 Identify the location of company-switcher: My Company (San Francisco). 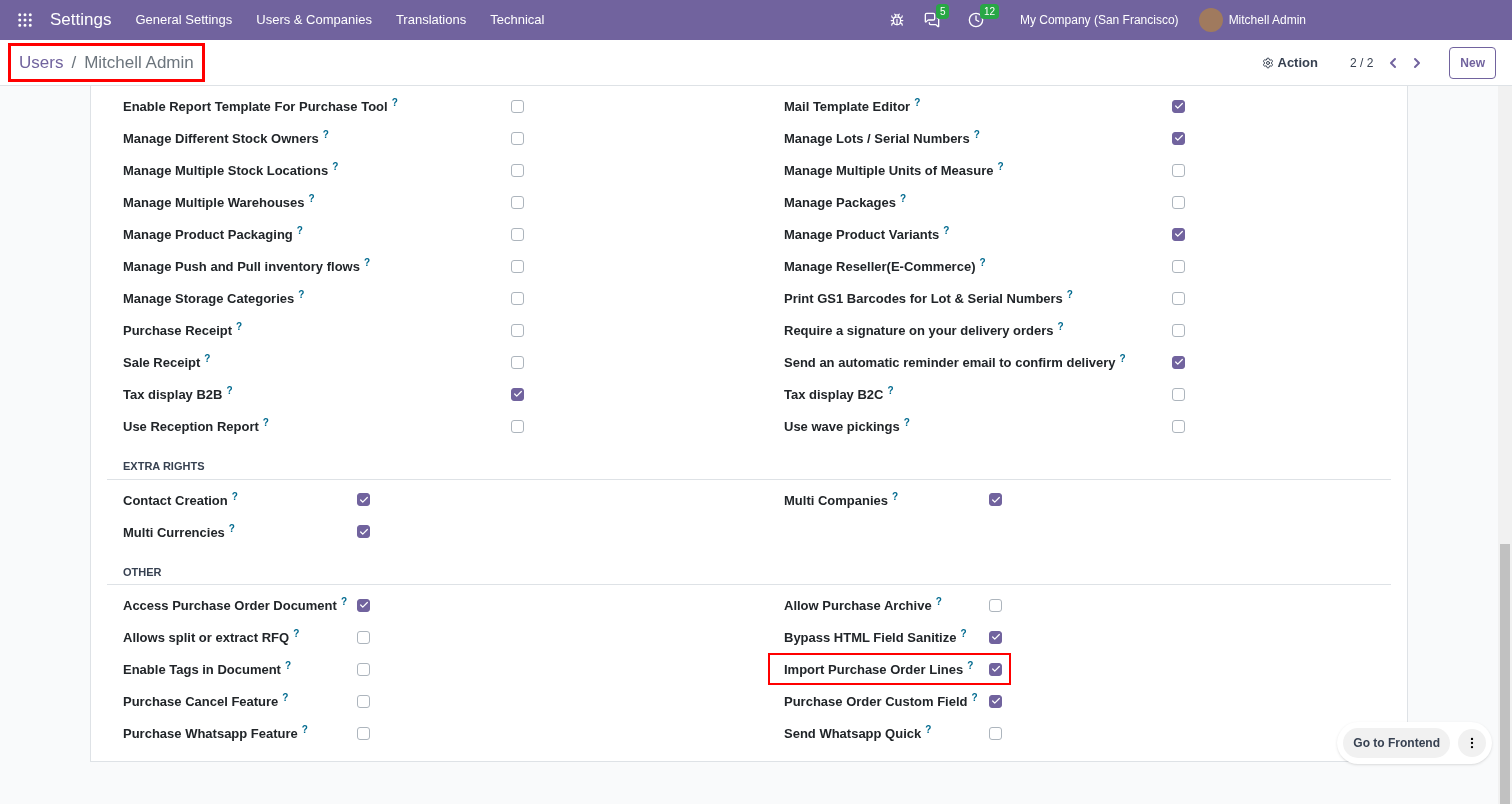
(1099, 20).